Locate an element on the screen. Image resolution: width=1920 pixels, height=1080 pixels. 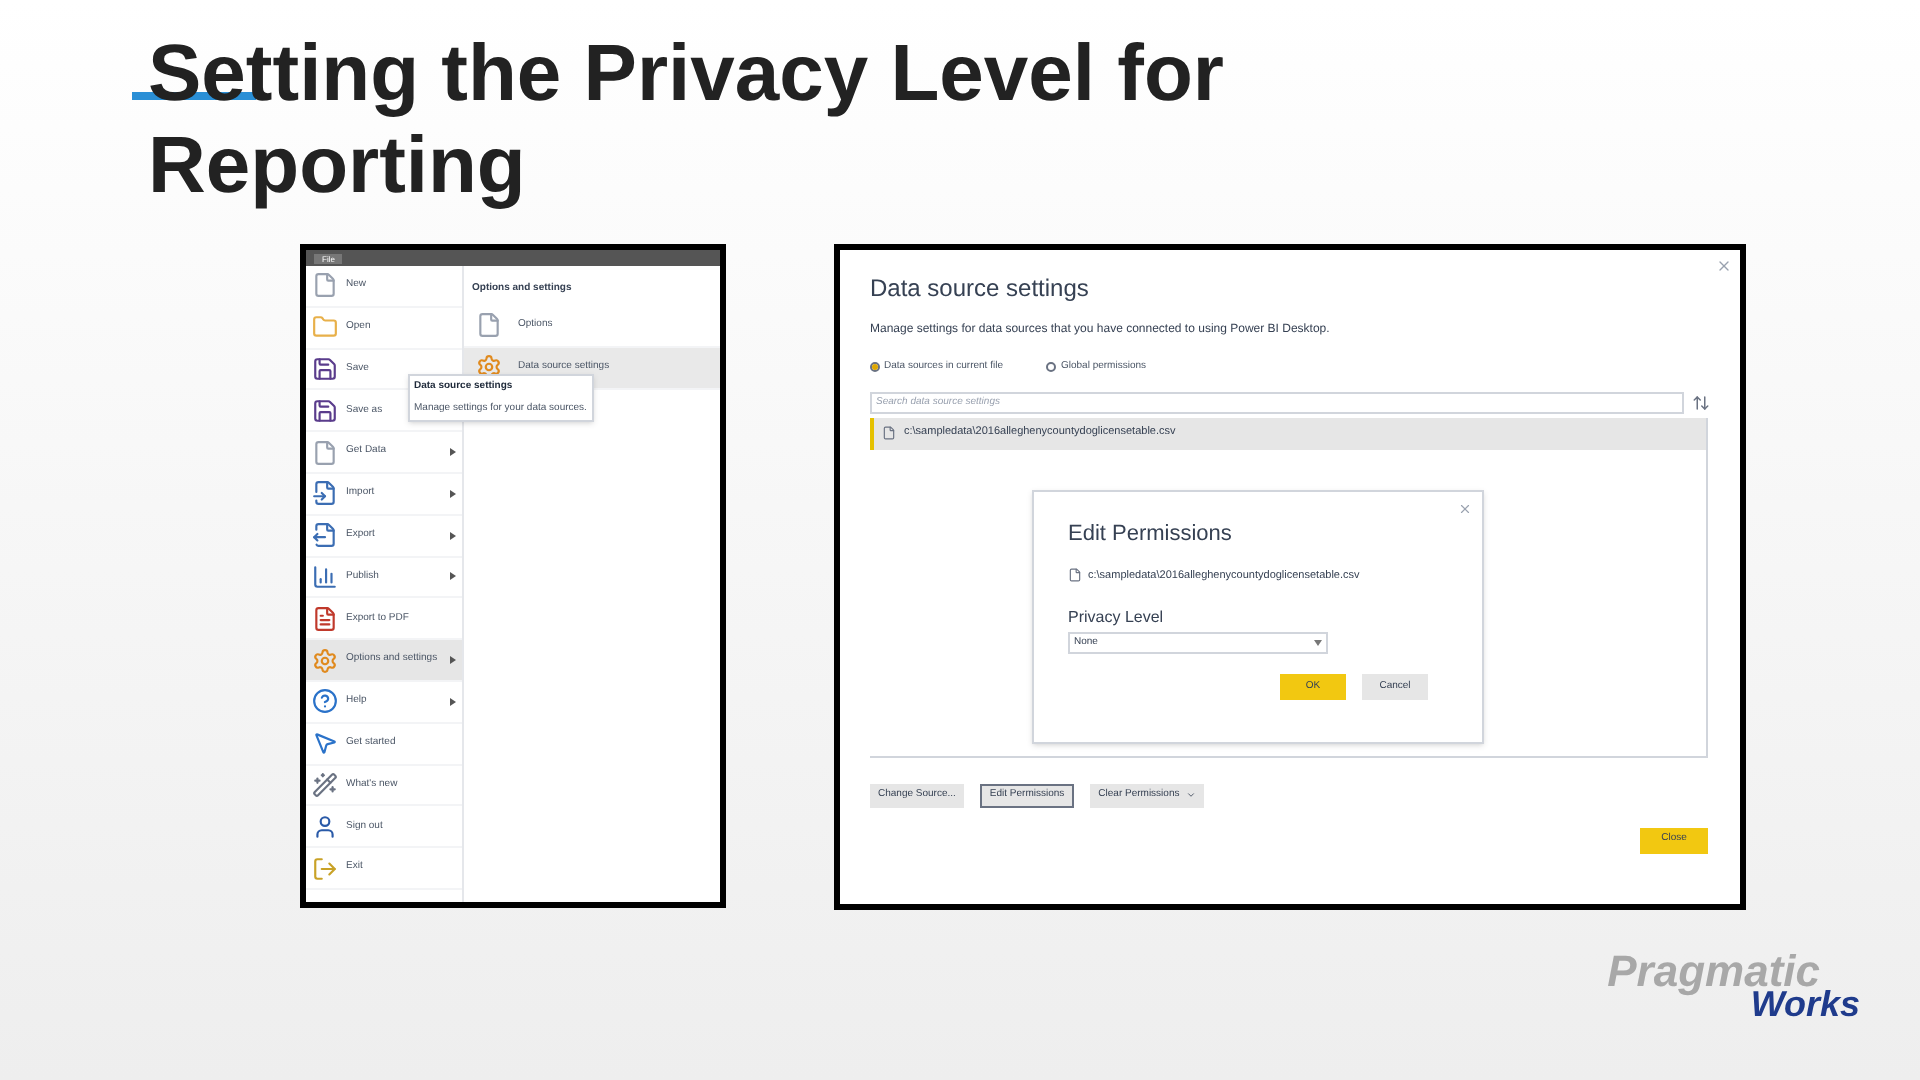
slide-title: Setting the Privacy Level for Reporting is located at coordinates (687, 120).